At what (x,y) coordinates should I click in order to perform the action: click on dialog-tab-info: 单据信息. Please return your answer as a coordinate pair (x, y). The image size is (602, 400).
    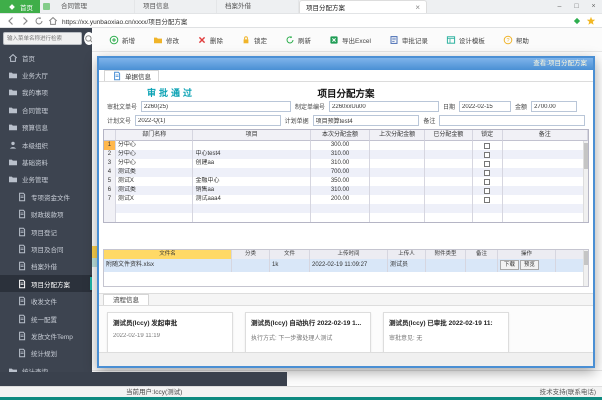
    Looking at the image, I should click on (131, 75).